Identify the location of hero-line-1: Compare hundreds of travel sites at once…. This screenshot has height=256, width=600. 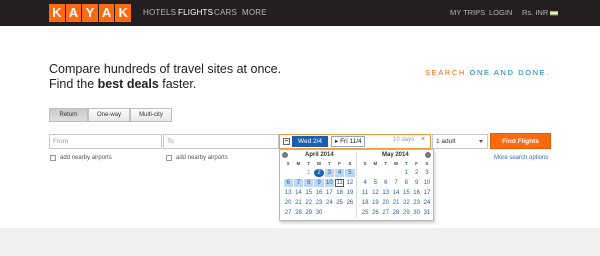
(165, 69).